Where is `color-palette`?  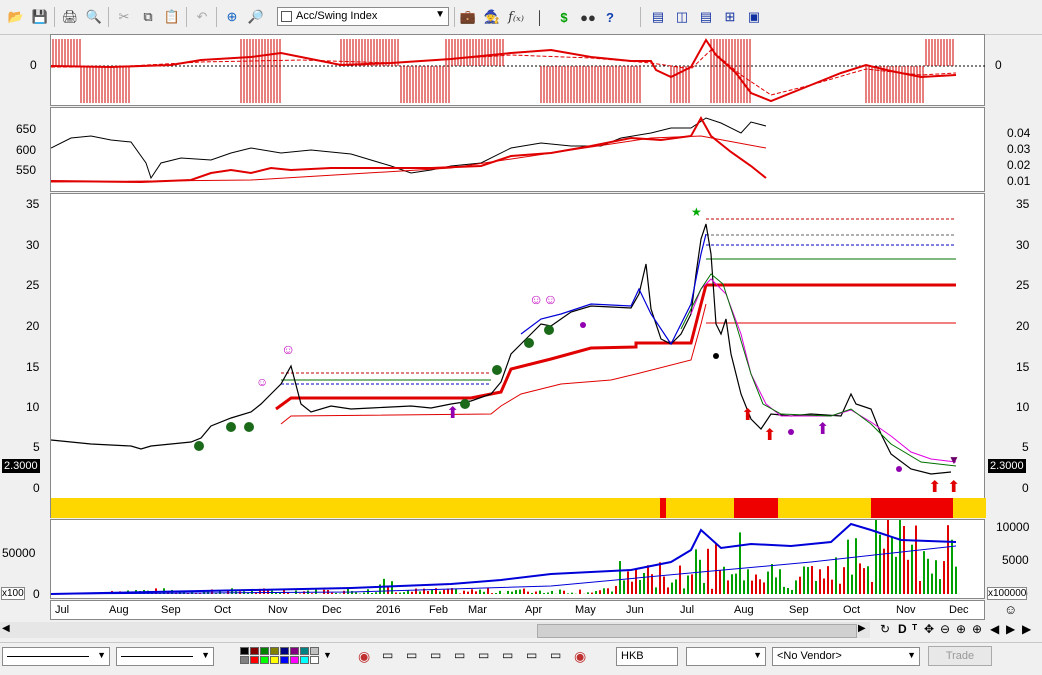 color-palette is located at coordinates (284, 656).